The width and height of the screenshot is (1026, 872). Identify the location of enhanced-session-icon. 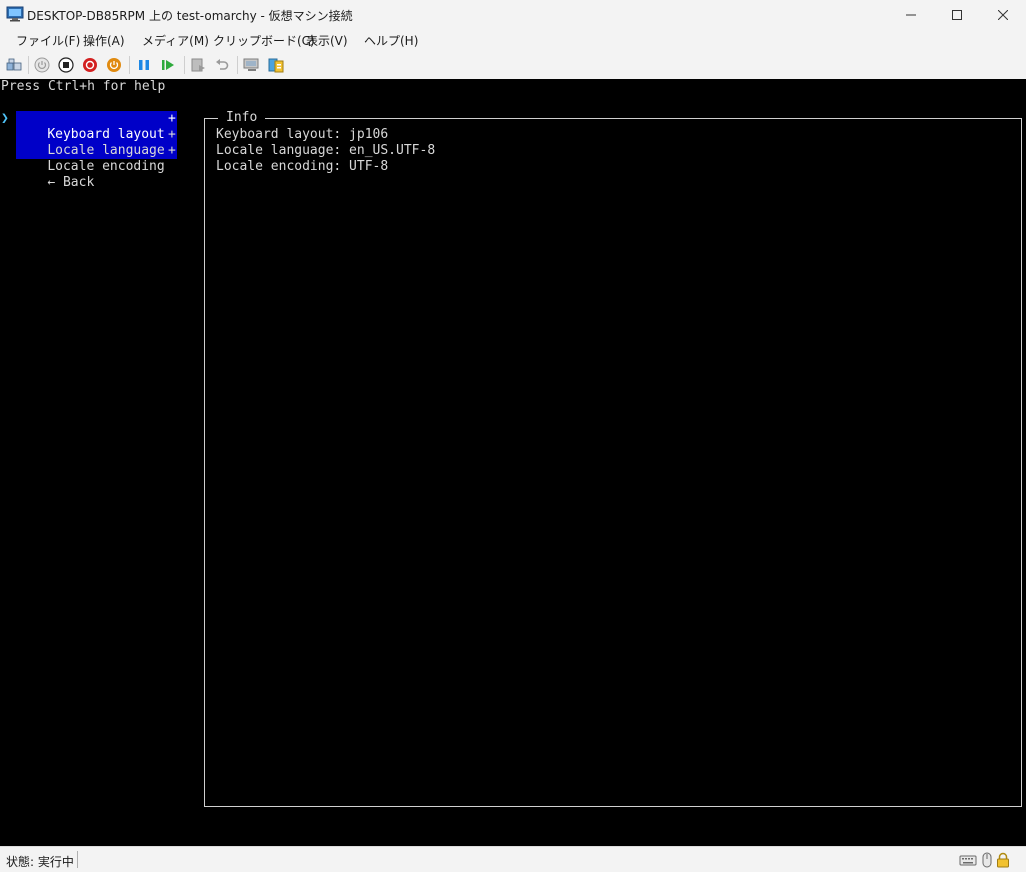
(251, 64).